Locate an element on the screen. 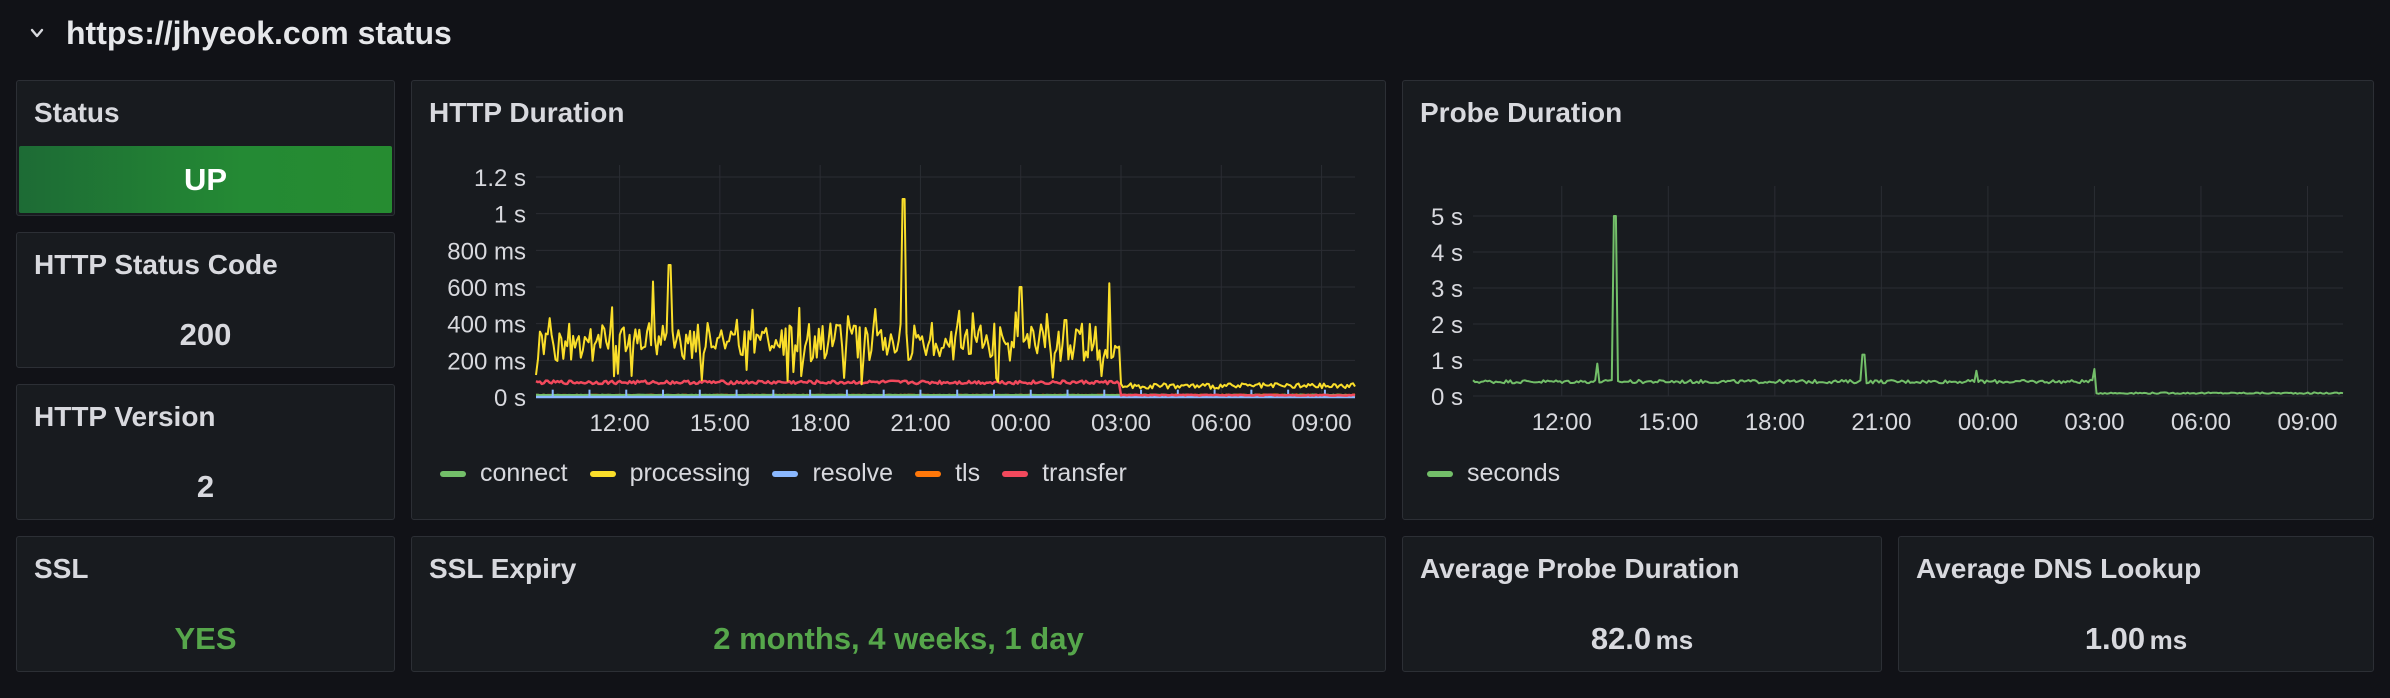 This screenshot has height=698, width=2390. stat-number: 82.0 is located at coordinates (1621, 638).